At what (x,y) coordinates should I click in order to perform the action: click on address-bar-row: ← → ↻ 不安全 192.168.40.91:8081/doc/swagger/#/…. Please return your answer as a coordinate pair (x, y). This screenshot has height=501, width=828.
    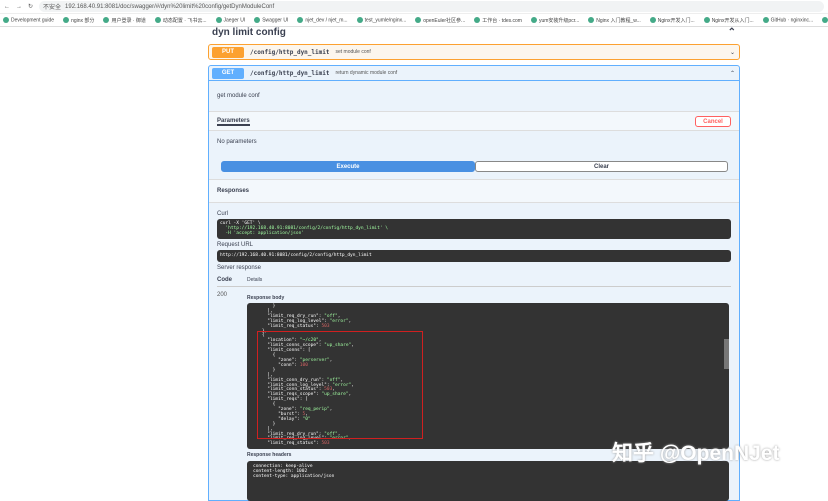
    Looking at the image, I should click on (414, 7).